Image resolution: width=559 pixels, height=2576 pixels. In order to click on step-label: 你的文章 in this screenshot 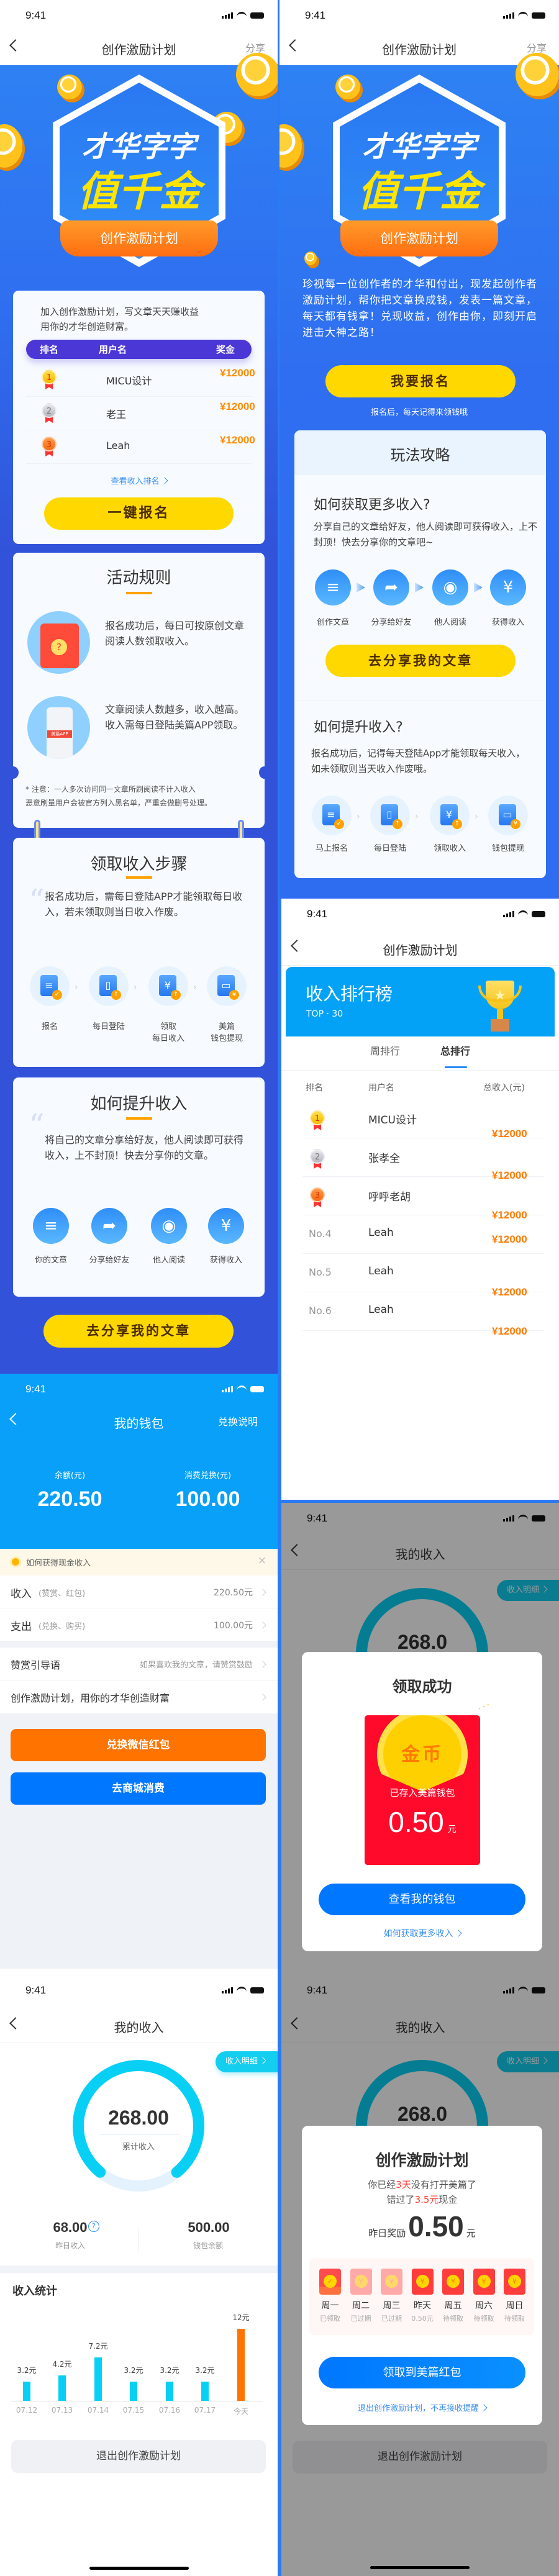, I will do `click(50, 1260)`.